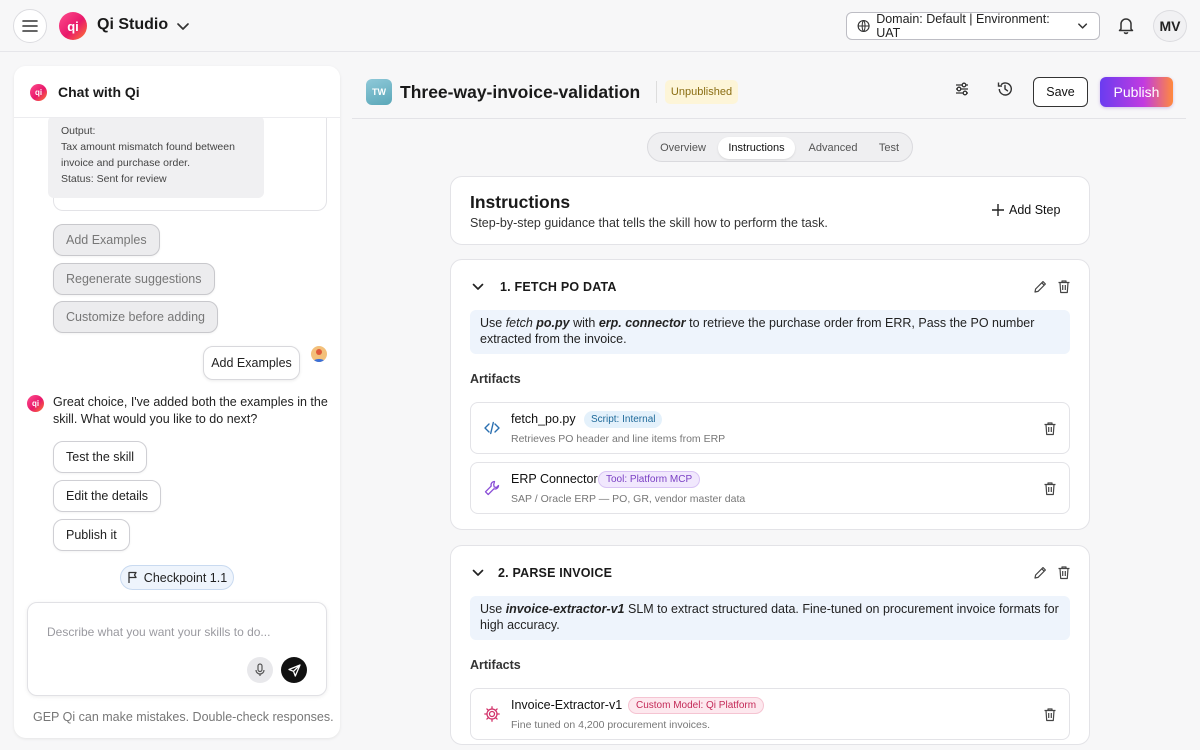 Image resolution: width=1200 pixels, height=750 pixels. What do you see at coordinates (683, 148) in the screenshot?
I see `tab-overview: Overview` at bounding box center [683, 148].